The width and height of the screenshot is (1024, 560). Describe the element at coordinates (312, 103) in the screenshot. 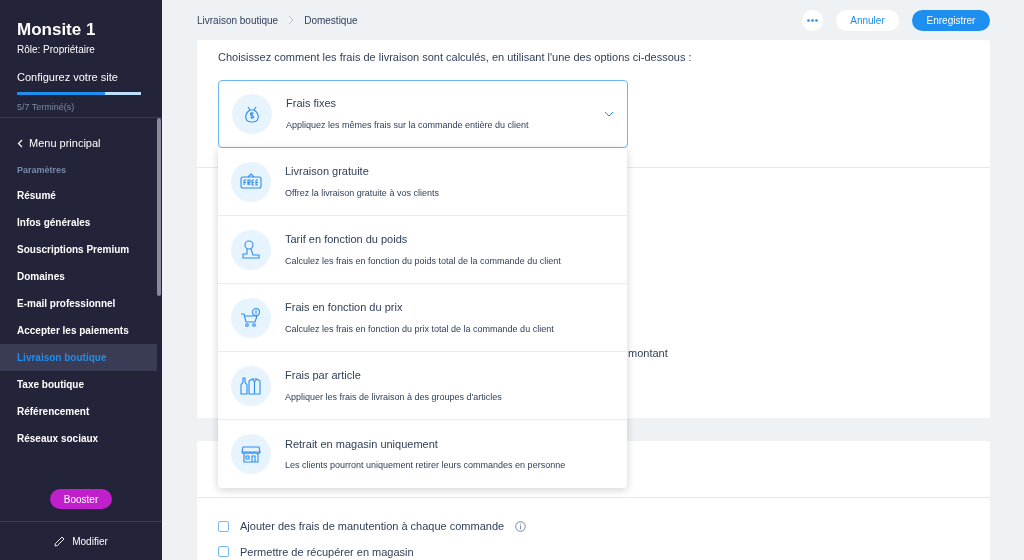

I see `option-title: Frais fixes` at that location.